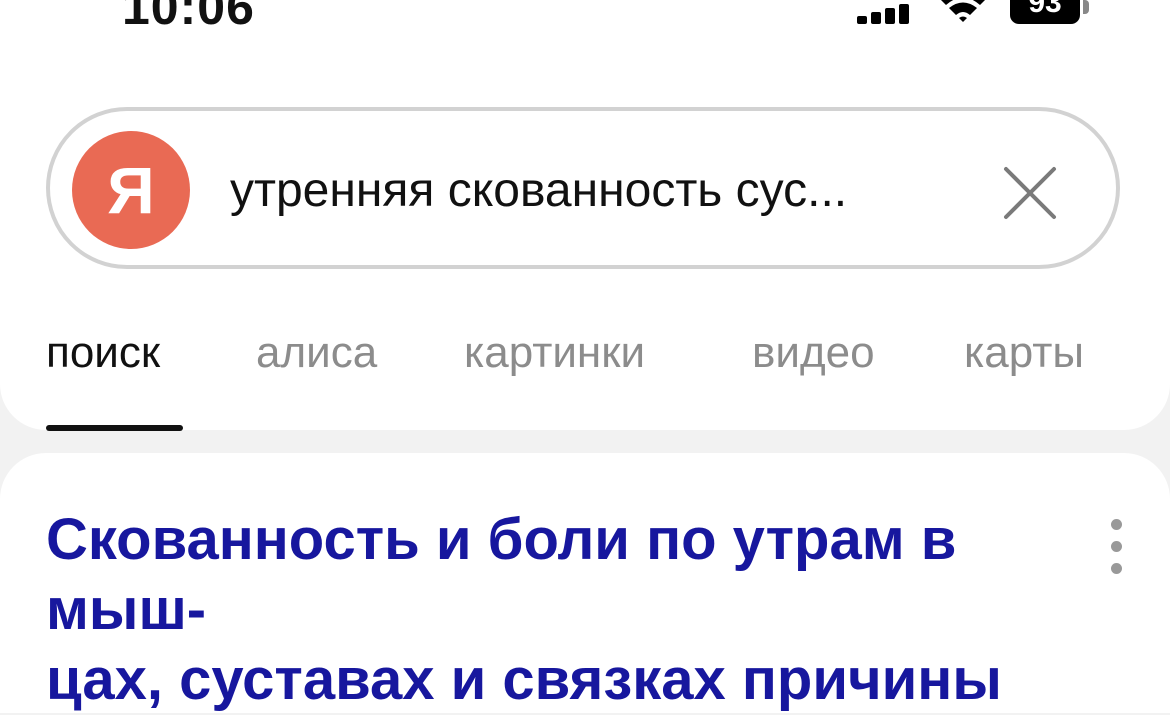 Image resolution: width=1170 pixels, height=715 pixels. Describe the element at coordinates (1024, 353) in the screenshot. I see `tab-maps: карты` at that location.